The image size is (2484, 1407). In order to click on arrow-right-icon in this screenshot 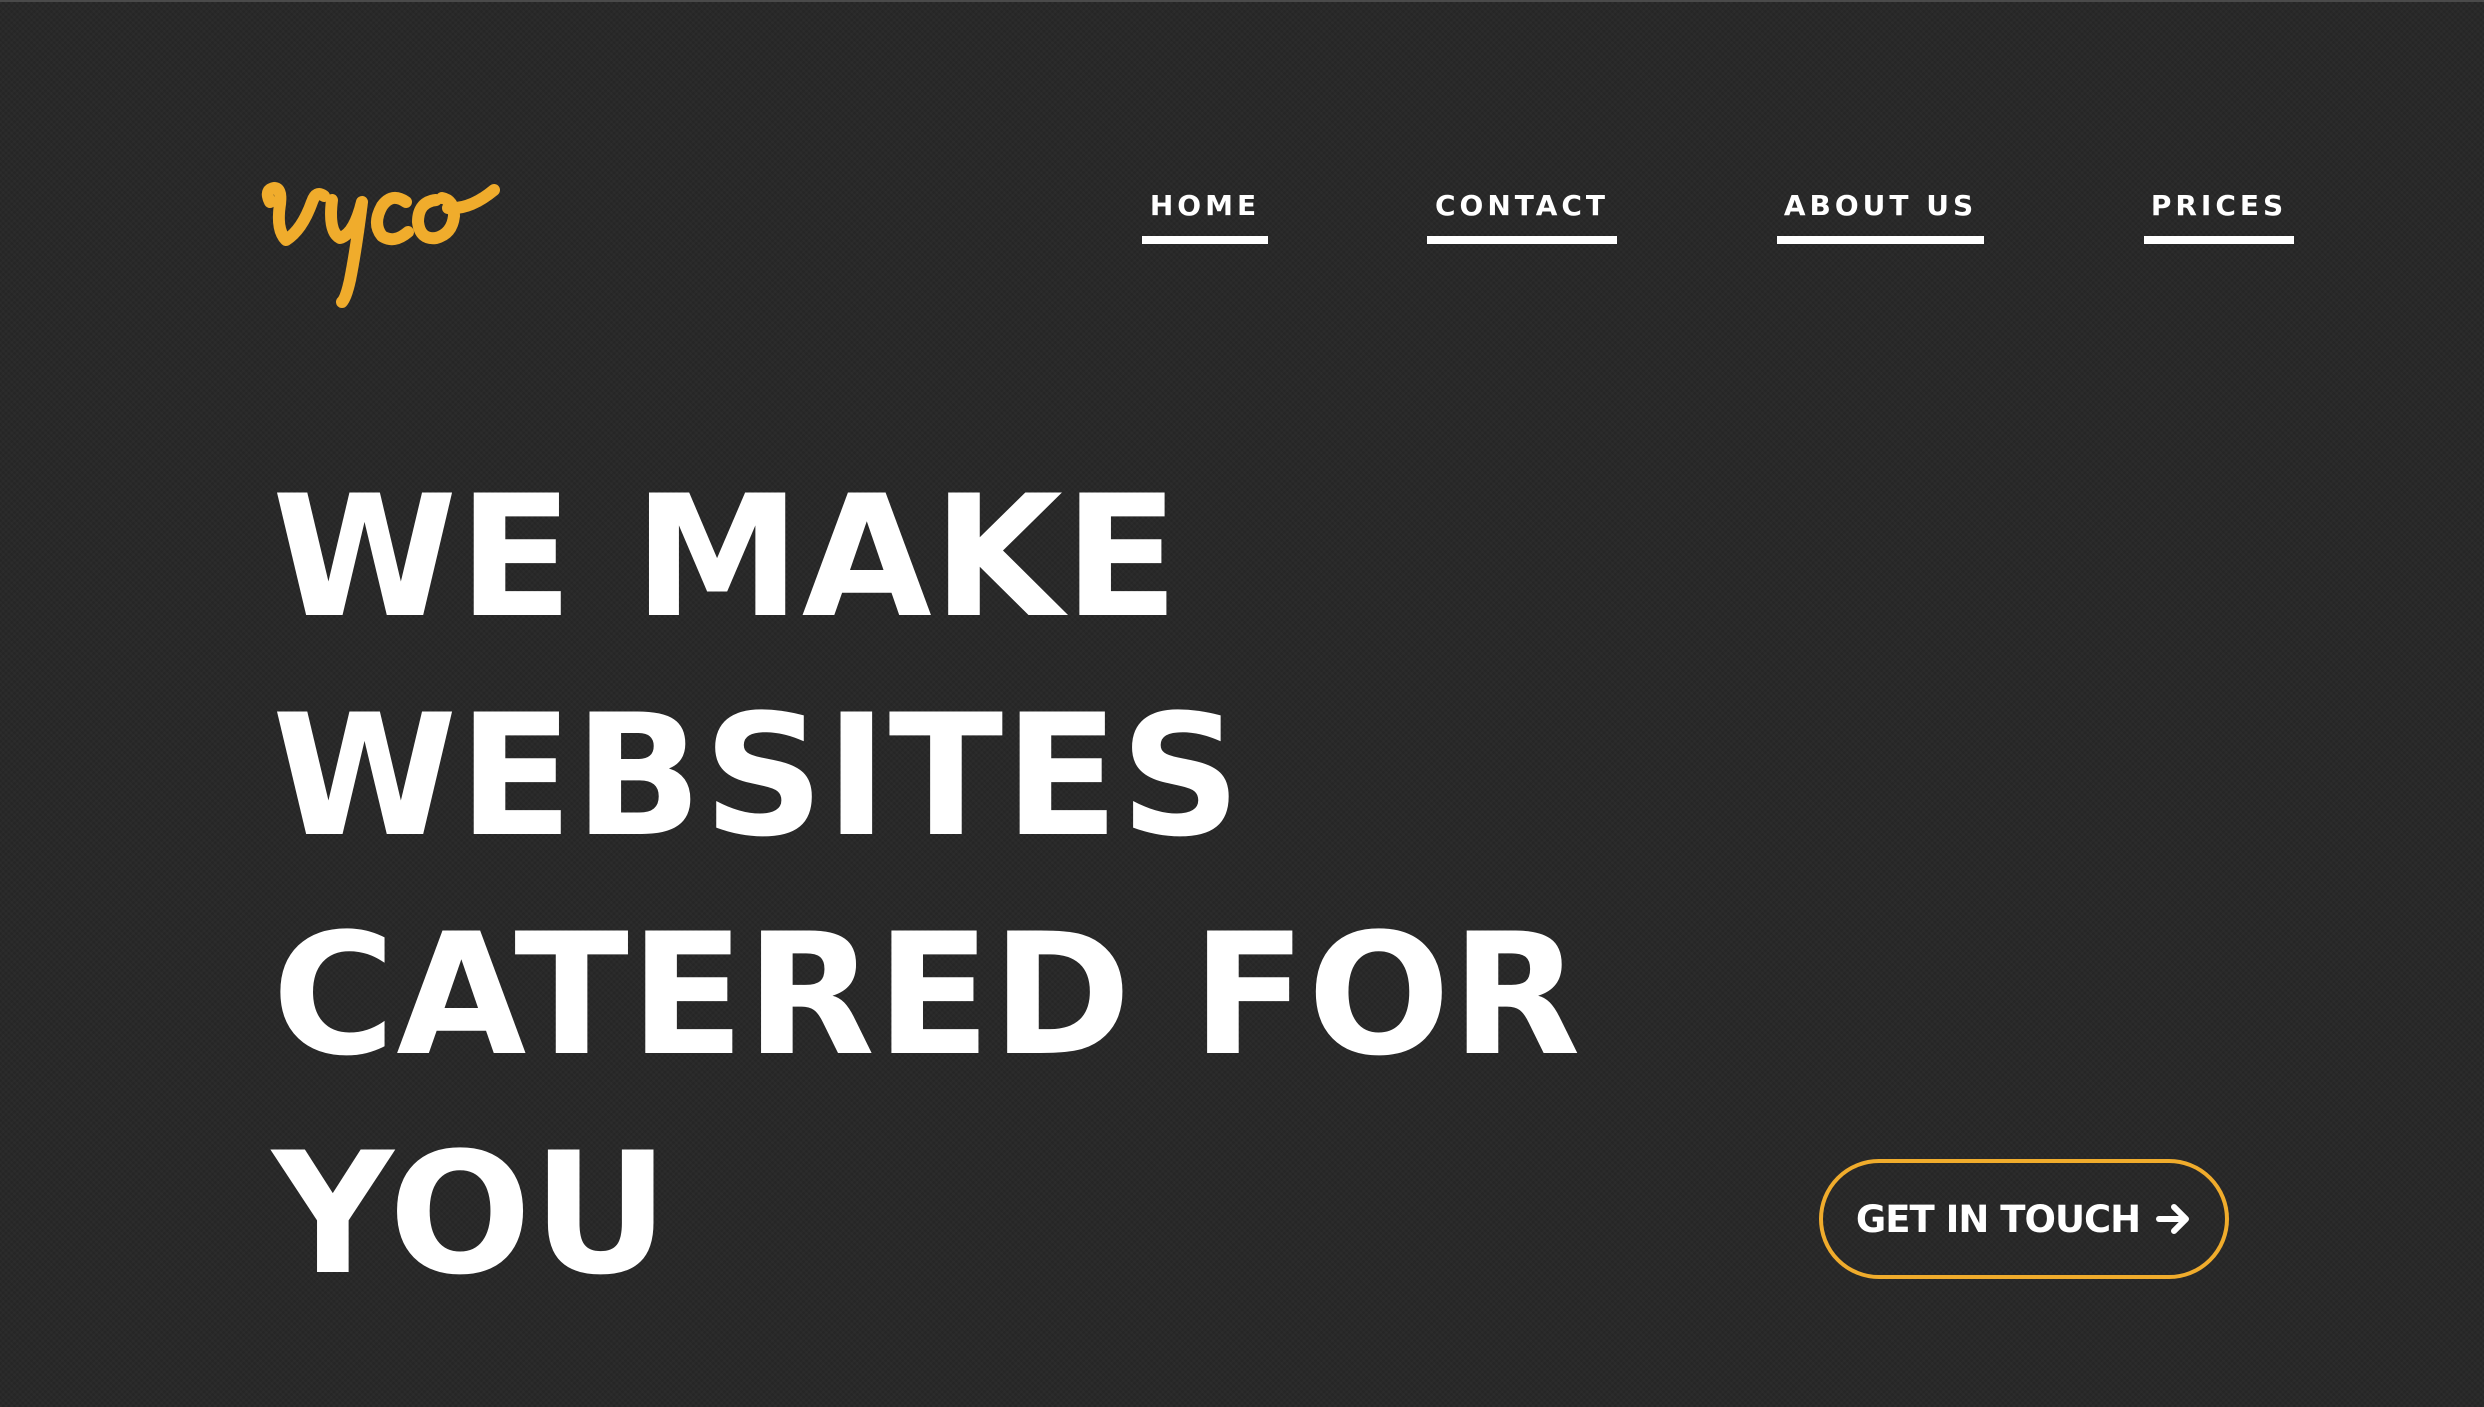, I will do `click(2173, 1219)`.